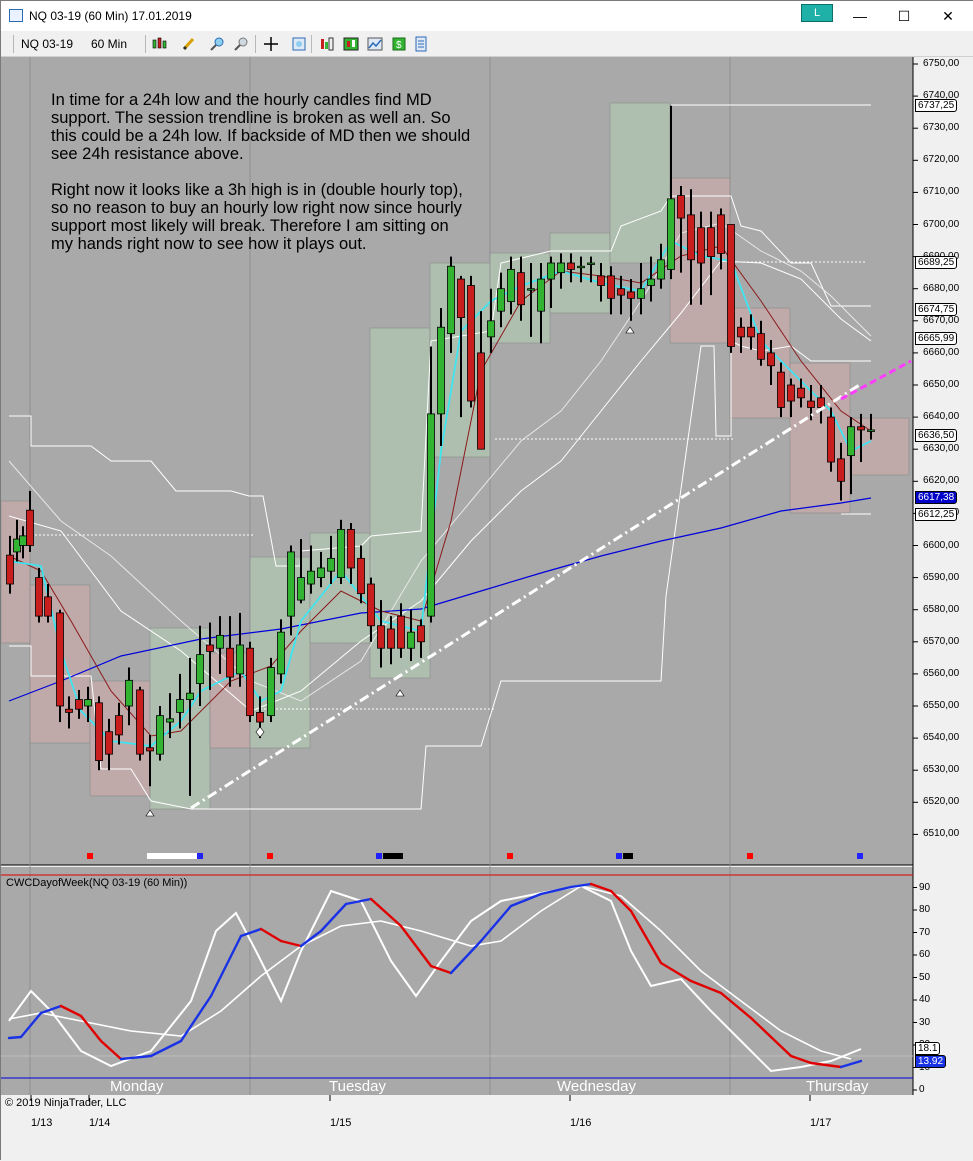 This screenshot has height=1161, width=973. What do you see at coordinates (925, 999) in the screenshot?
I see `indicator-axis-label: 40` at bounding box center [925, 999].